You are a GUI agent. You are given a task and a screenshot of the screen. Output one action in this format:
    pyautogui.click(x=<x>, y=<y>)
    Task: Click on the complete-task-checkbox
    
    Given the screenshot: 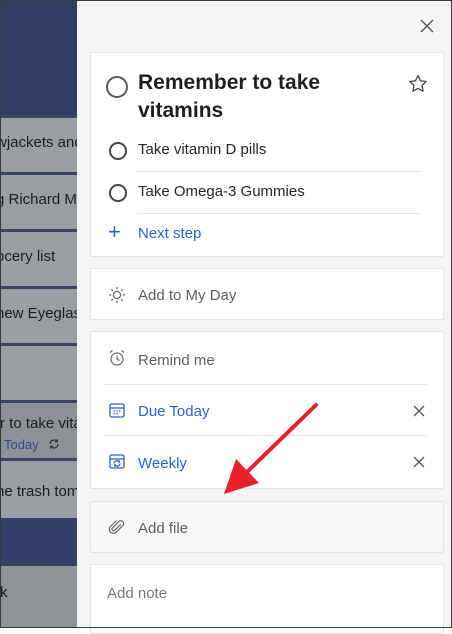 What is the action you would take?
    pyautogui.click(x=117, y=87)
    